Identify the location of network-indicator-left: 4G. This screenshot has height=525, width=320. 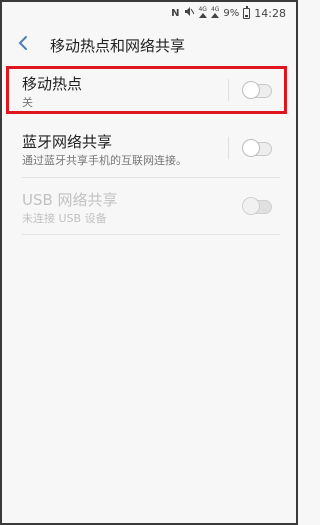
(202, 13).